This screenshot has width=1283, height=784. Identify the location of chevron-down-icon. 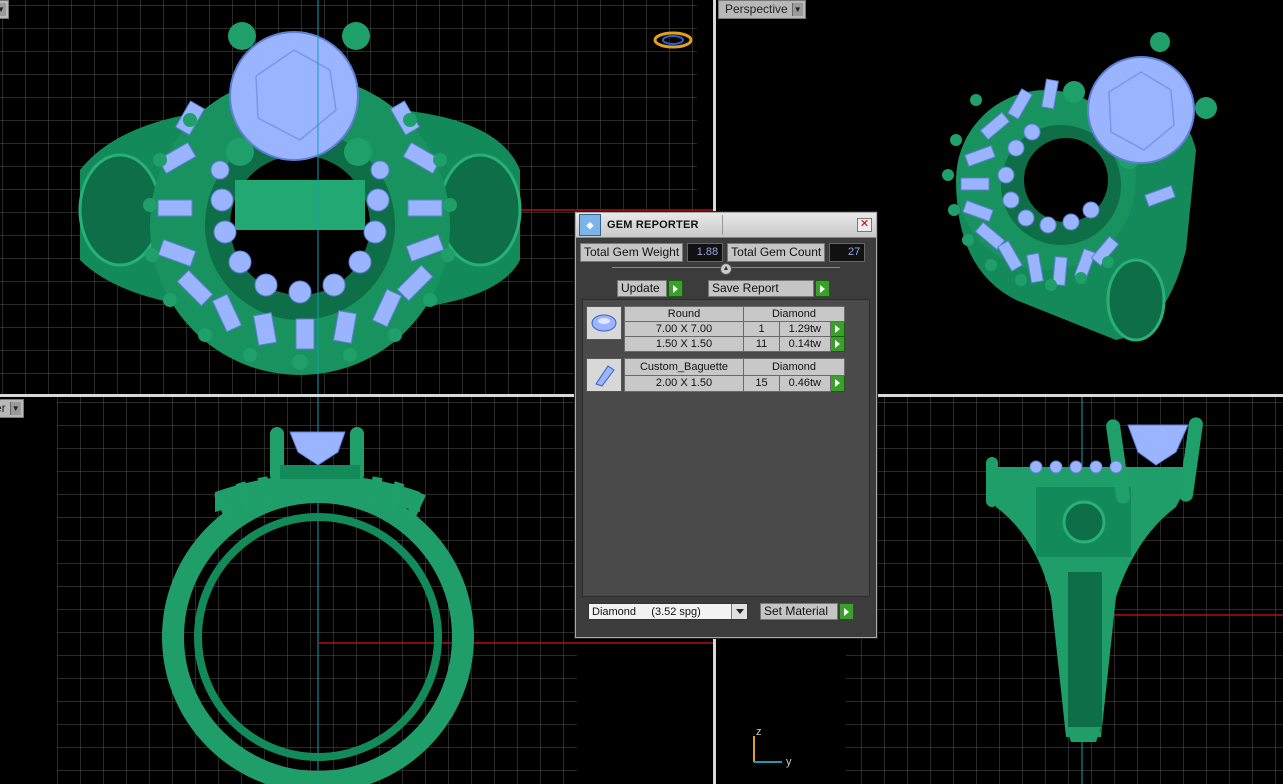
(739, 611).